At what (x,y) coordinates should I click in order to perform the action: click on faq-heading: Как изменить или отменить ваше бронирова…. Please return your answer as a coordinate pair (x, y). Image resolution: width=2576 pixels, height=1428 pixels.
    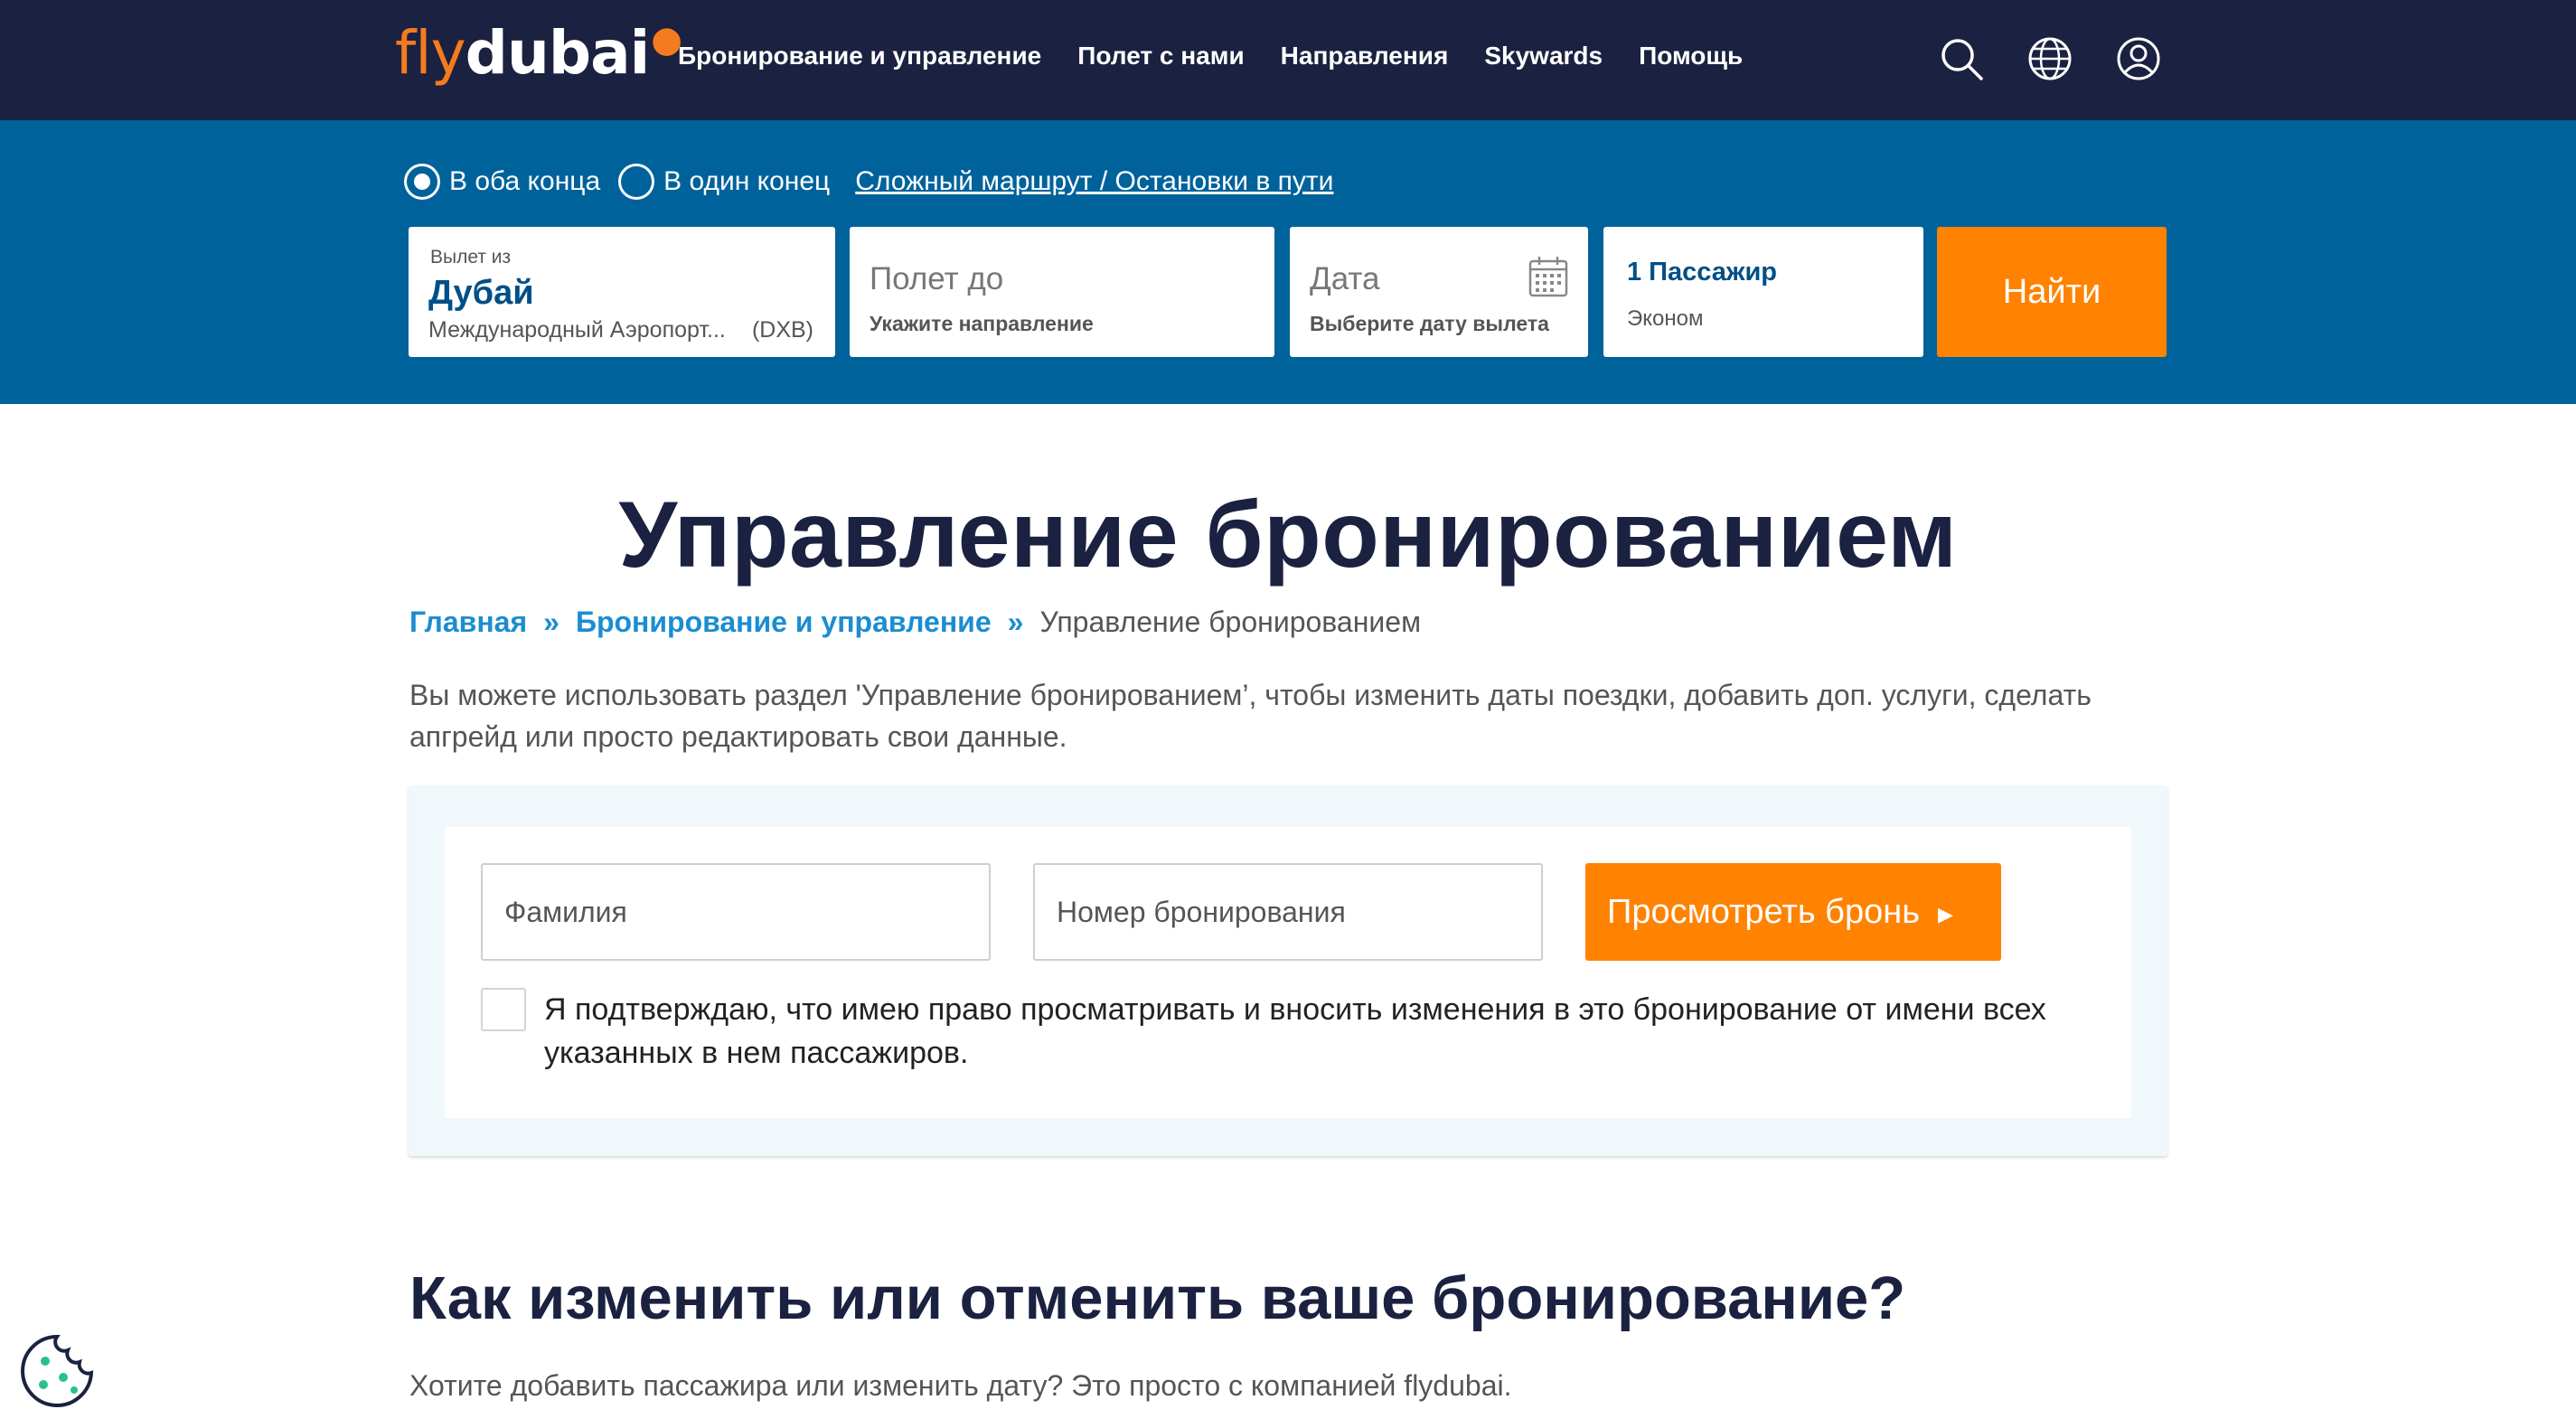
    Looking at the image, I should click on (1157, 1298).